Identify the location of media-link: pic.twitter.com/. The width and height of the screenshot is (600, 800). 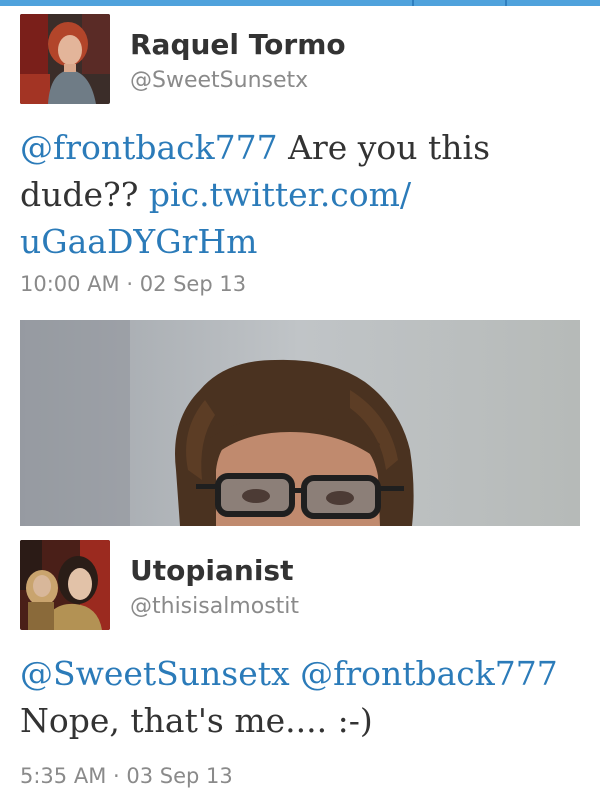
(280, 194).